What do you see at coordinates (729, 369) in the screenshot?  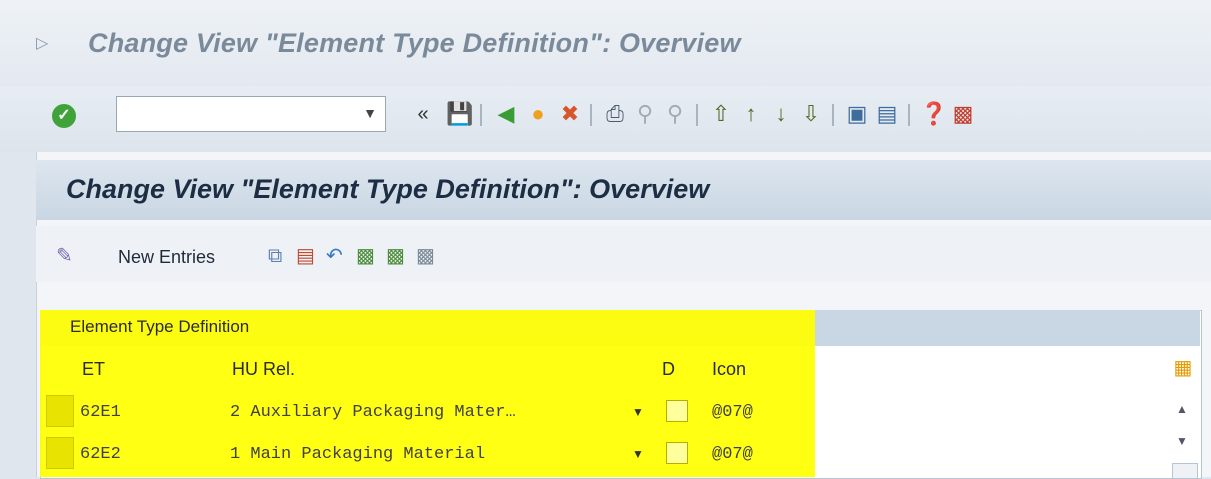 I see `column-header-icon: Icon` at bounding box center [729, 369].